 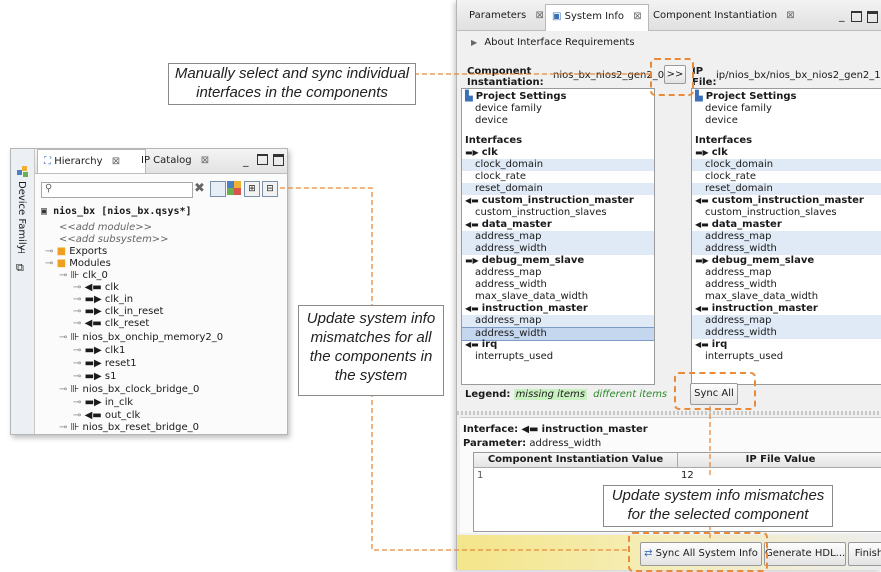 I want to click on callout-line: the components in, so click(x=371, y=356).